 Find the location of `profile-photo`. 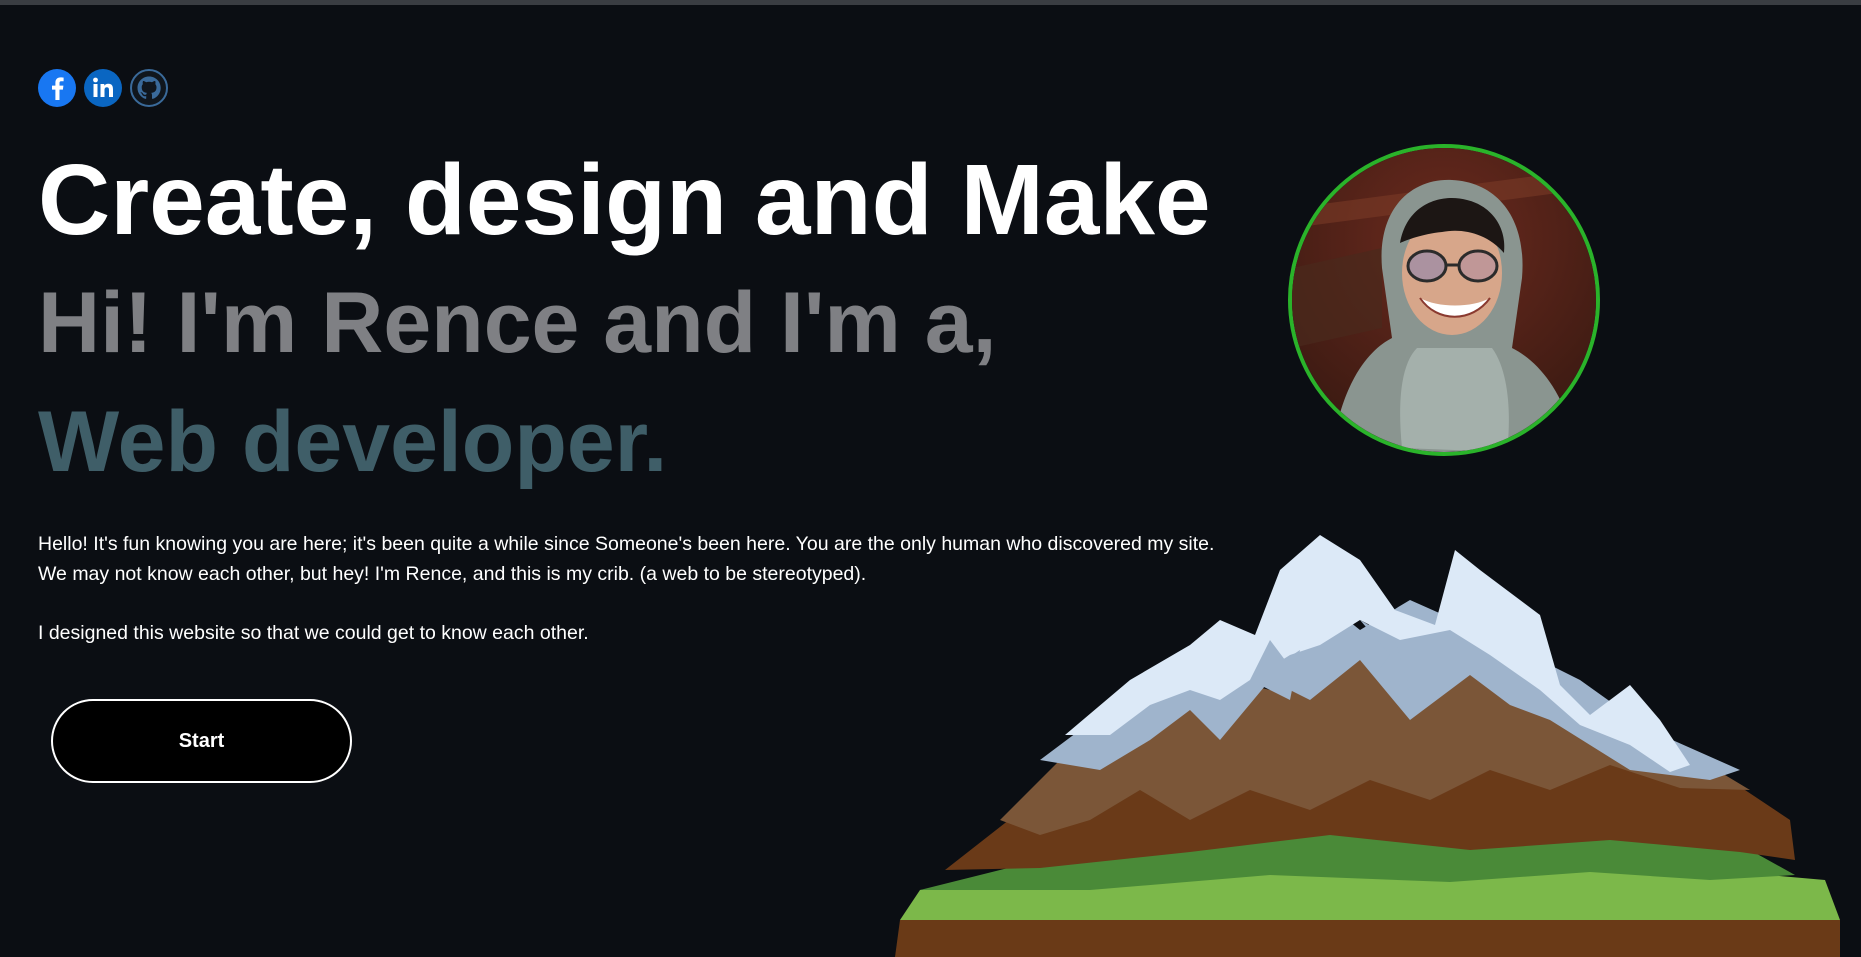

profile-photo is located at coordinates (1444, 300).